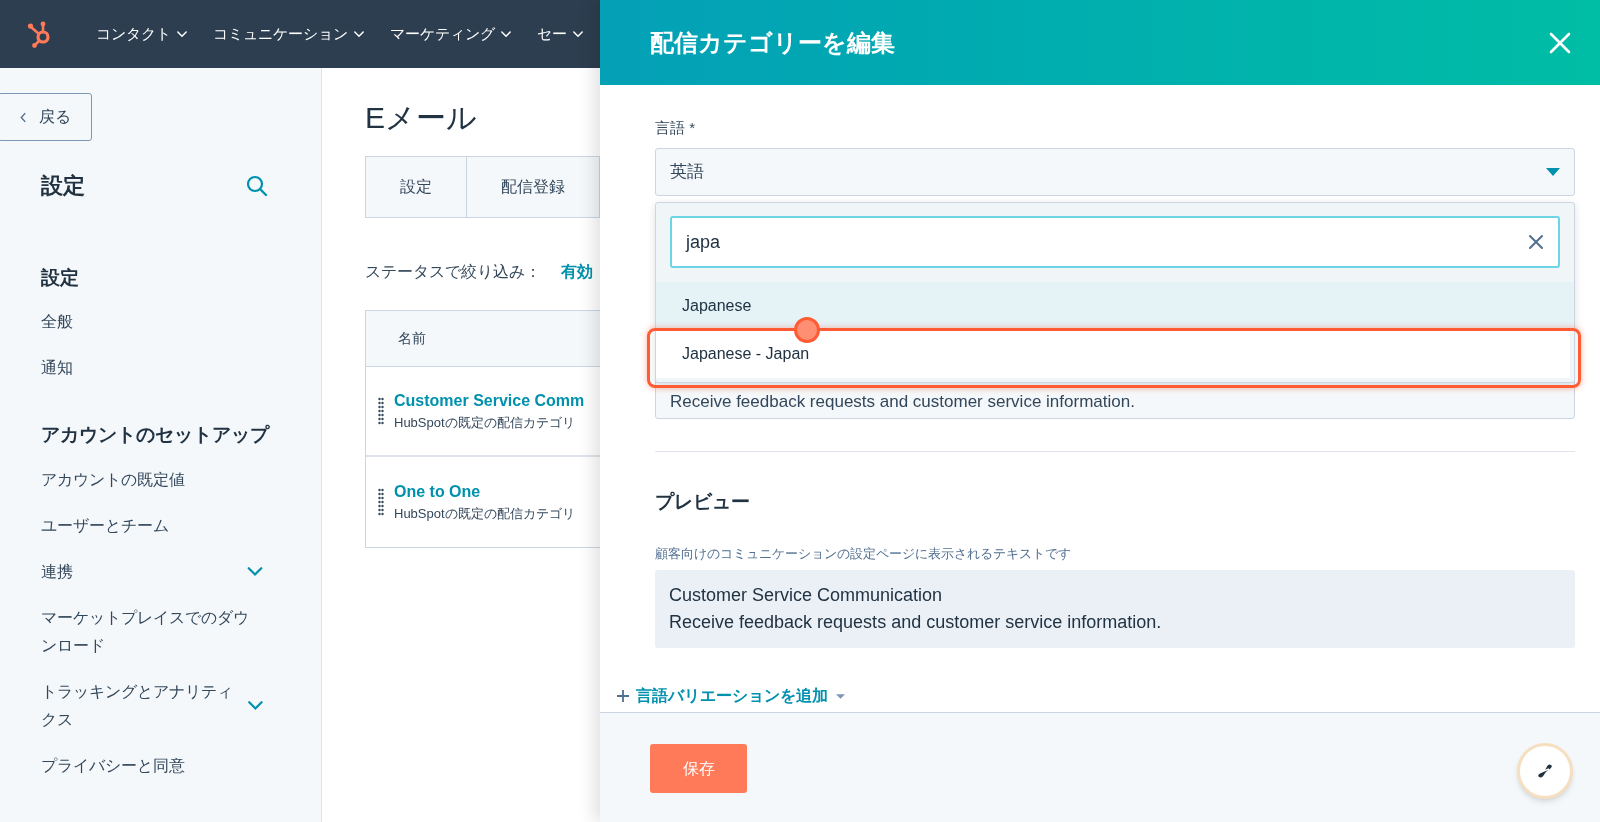 This screenshot has width=1600, height=822. I want to click on panel-title: 配信カテゴリーを編集, so click(772, 42).